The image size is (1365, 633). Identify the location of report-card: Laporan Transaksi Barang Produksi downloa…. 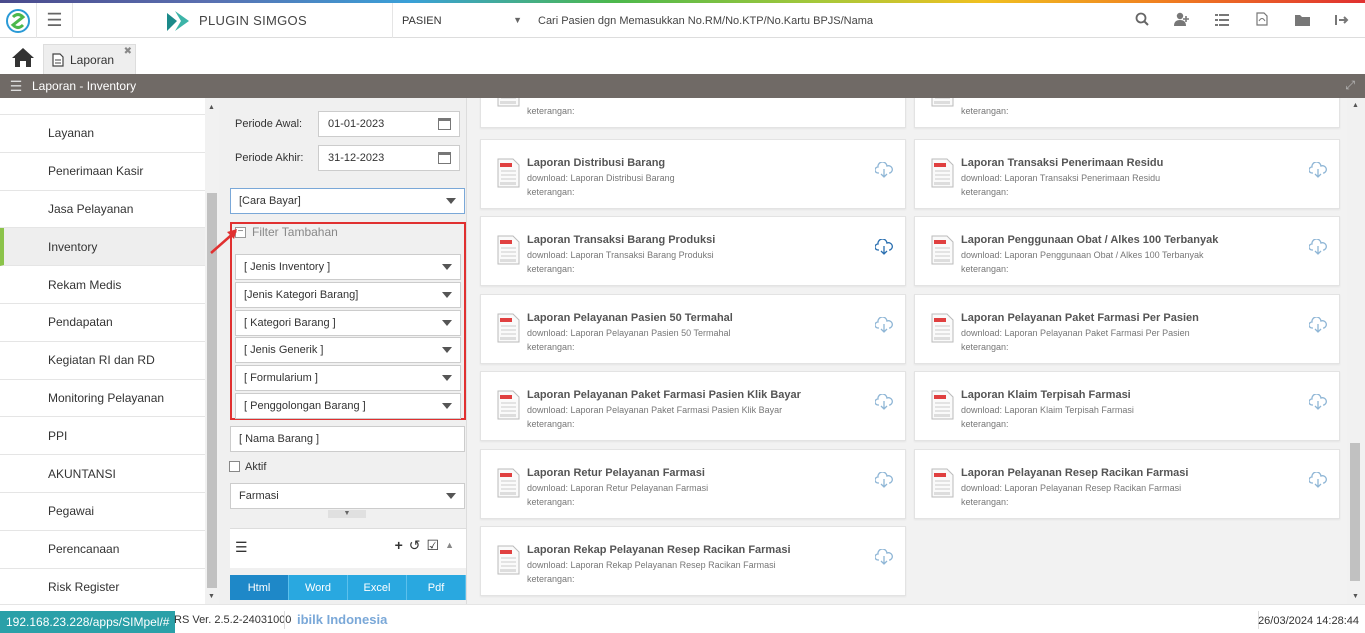
(693, 251).